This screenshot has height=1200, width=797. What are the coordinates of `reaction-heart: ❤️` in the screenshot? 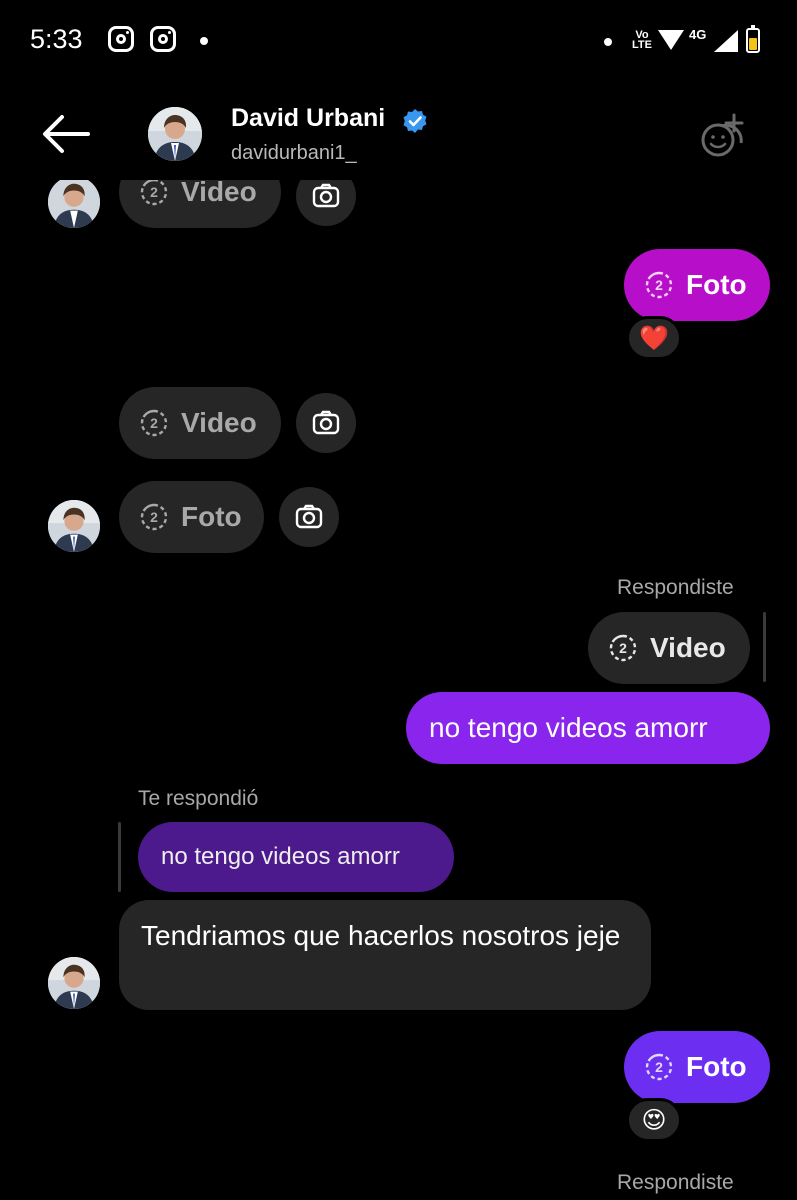 It's located at (654, 338).